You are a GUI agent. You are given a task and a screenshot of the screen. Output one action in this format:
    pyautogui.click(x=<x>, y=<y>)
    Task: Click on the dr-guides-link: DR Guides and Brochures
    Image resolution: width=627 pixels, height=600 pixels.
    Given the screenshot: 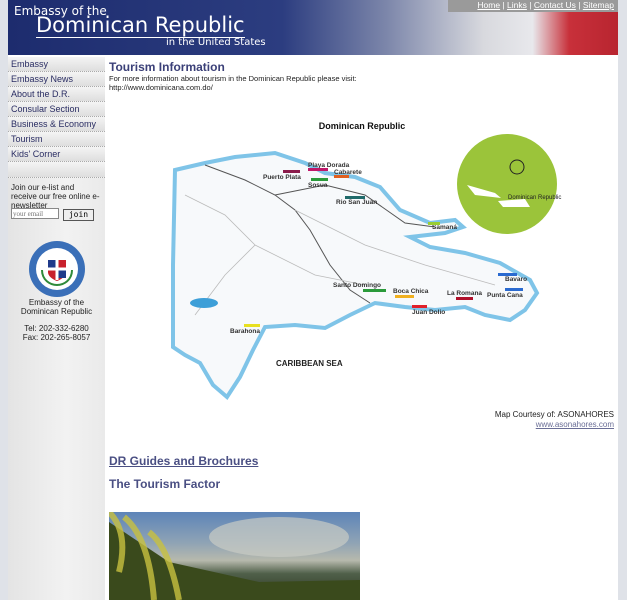 What is the action you would take?
    pyautogui.click(x=183, y=461)
    